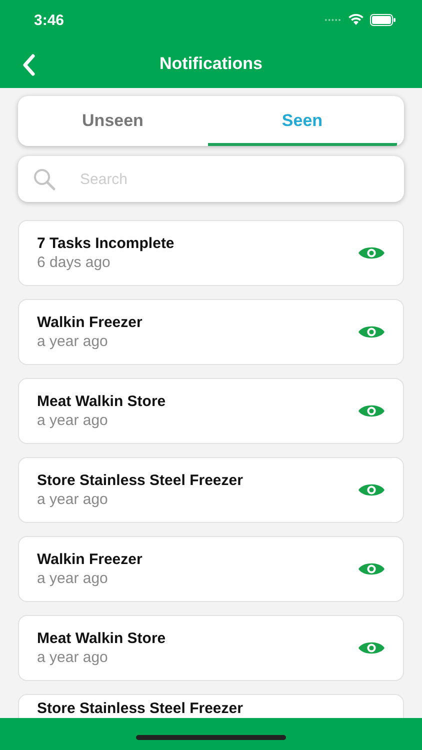  Describe the element at coordinates (211, 253) in the screenshot. I see `notification-card: 7 Tasks Incomplete 6 days ago` at that location.